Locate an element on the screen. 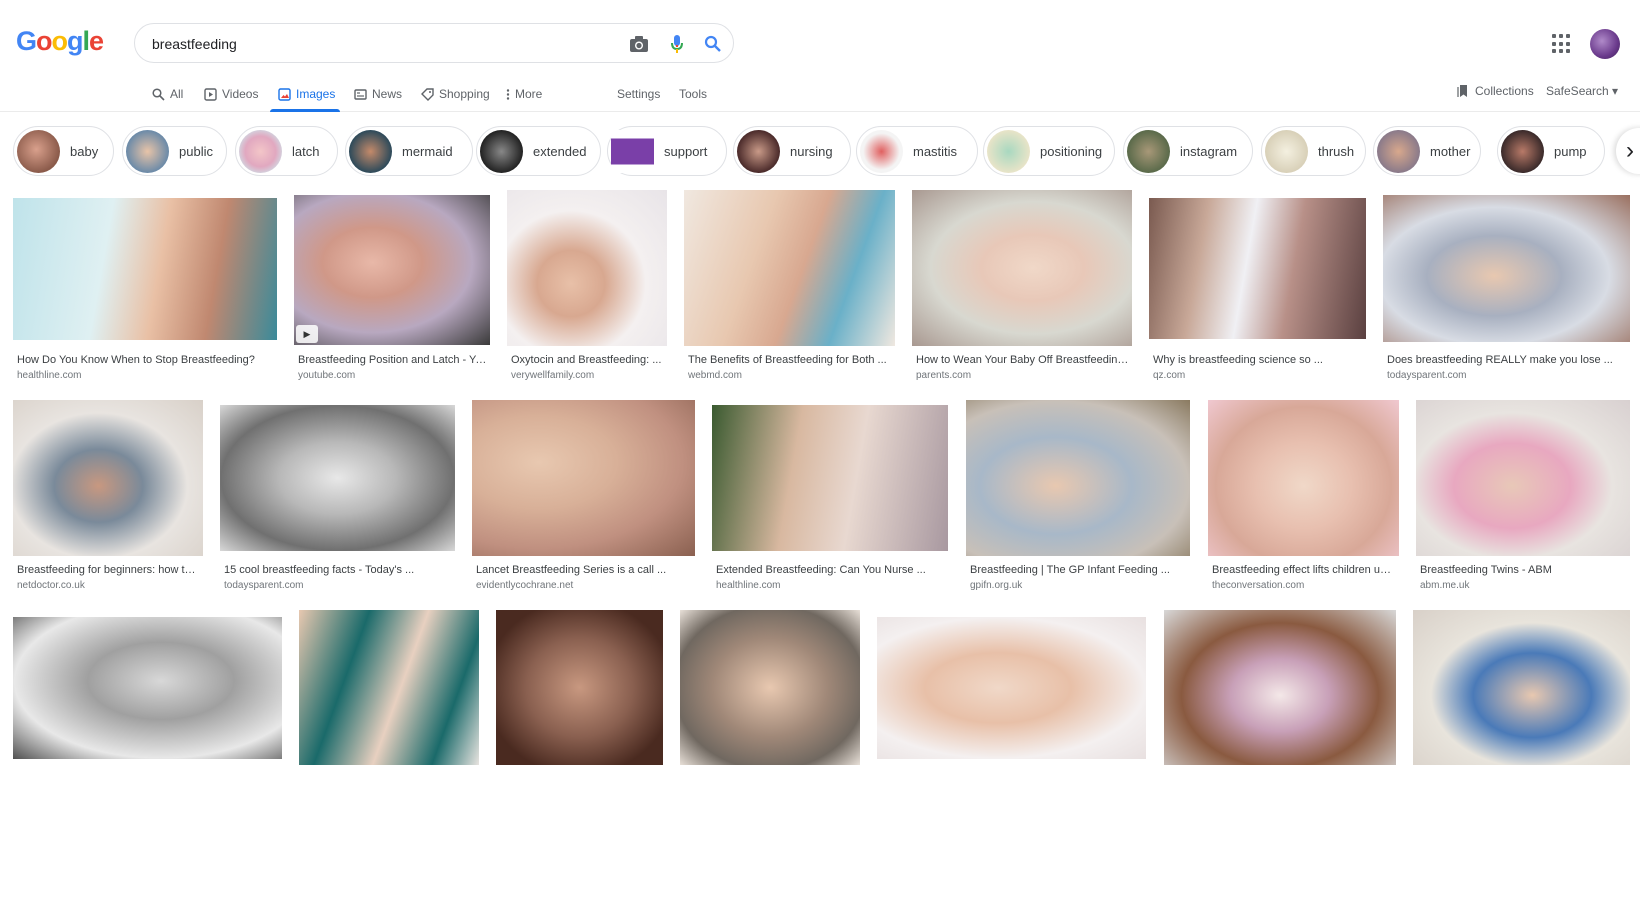 The width and height of the screenshot is (1640, 924). search-input is located at coordinates (372, 44).